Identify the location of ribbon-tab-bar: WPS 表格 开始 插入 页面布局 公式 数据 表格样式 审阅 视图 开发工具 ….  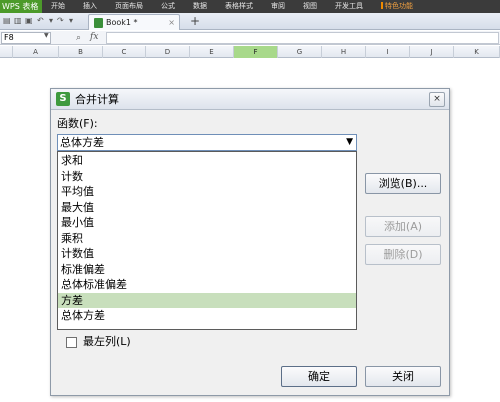
(250, 6).